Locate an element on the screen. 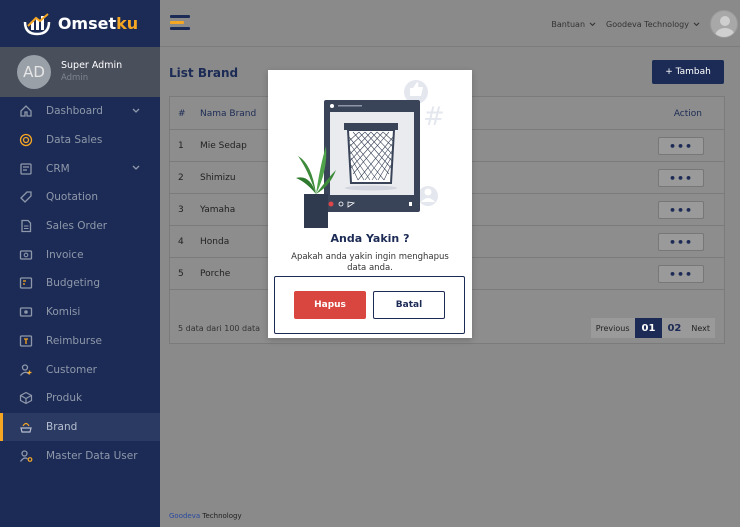 This screenshot has height=527, width=740. sidebar-item-label: Quotation is located at coordinates (72, 197).